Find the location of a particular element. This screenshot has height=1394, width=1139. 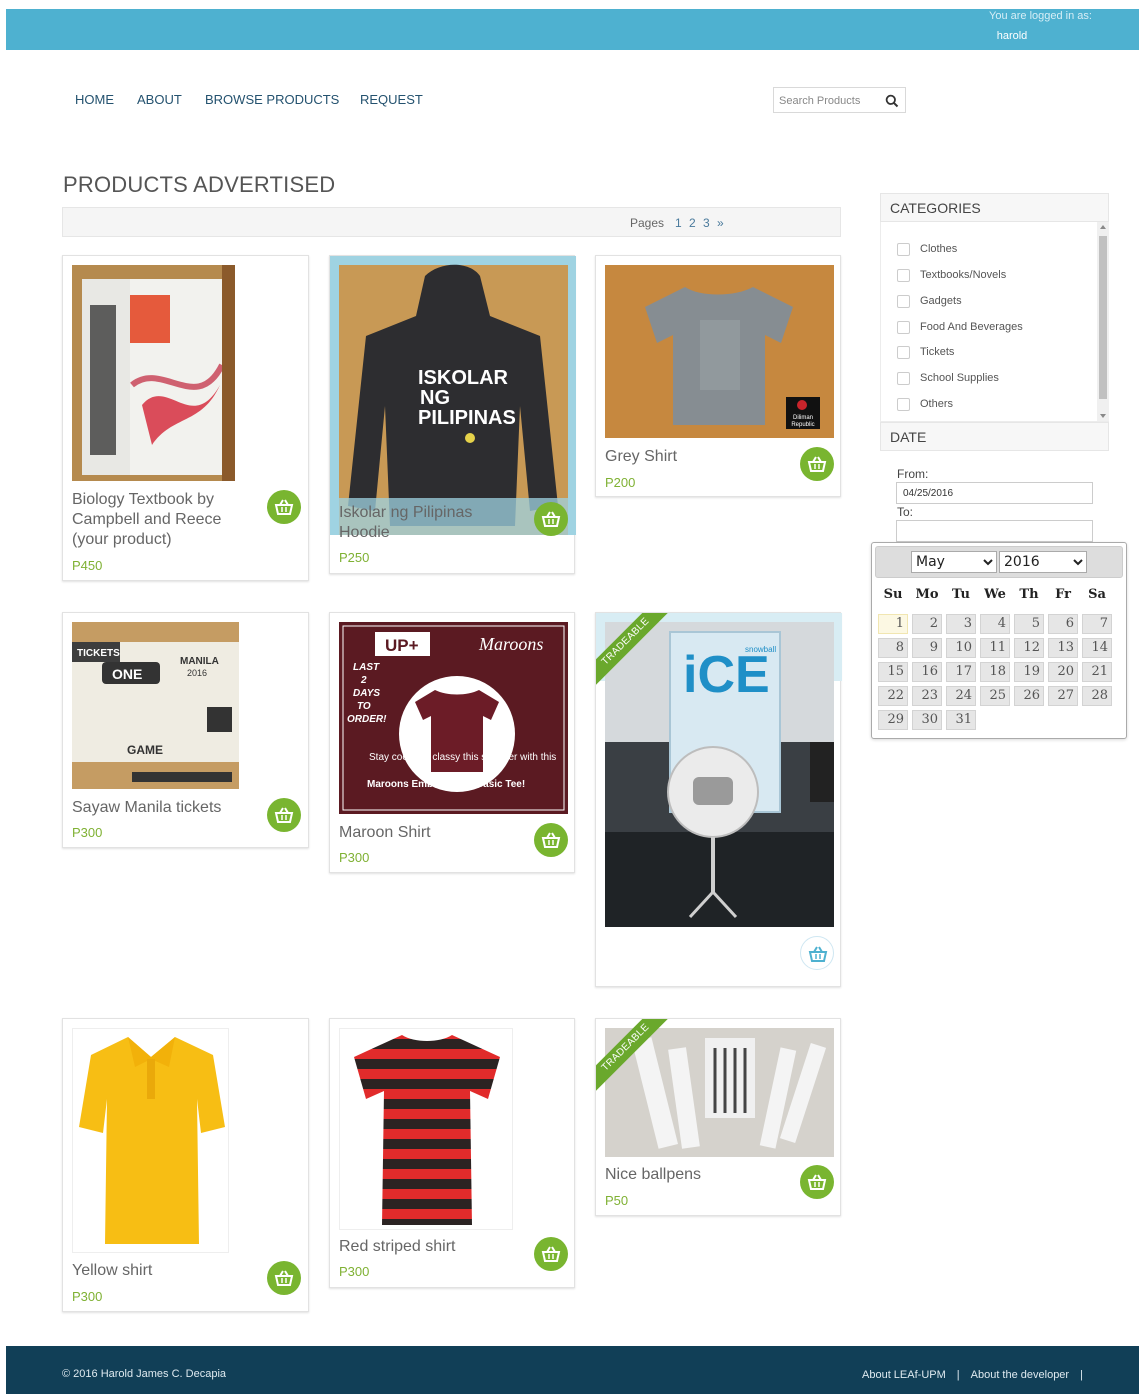

calendar-day: 8 is located at coordinates (893, 648).